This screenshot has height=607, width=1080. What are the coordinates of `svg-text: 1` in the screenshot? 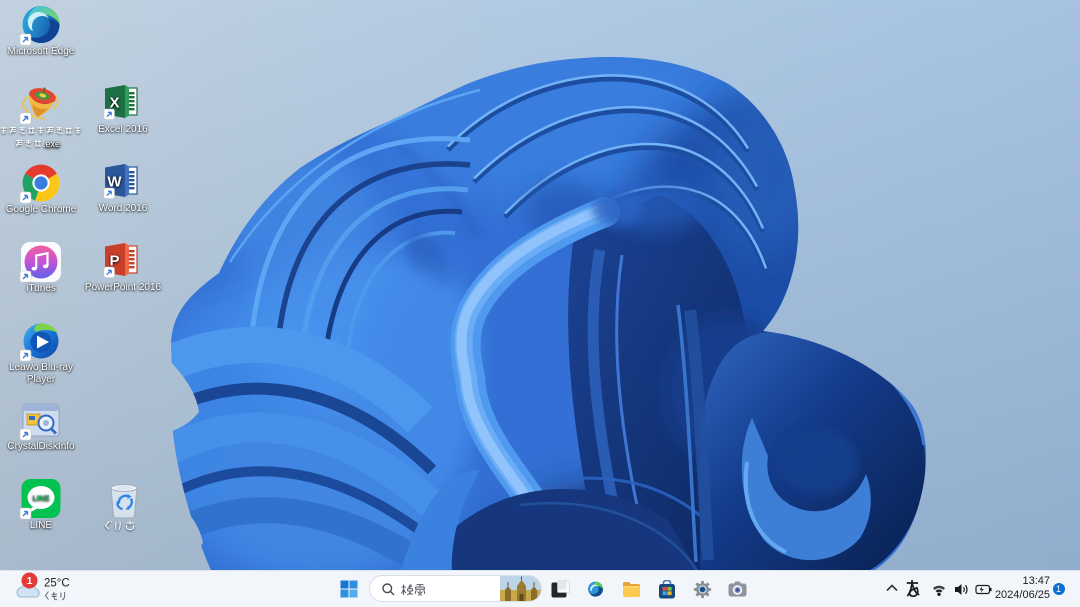 It's located at (30, 581).